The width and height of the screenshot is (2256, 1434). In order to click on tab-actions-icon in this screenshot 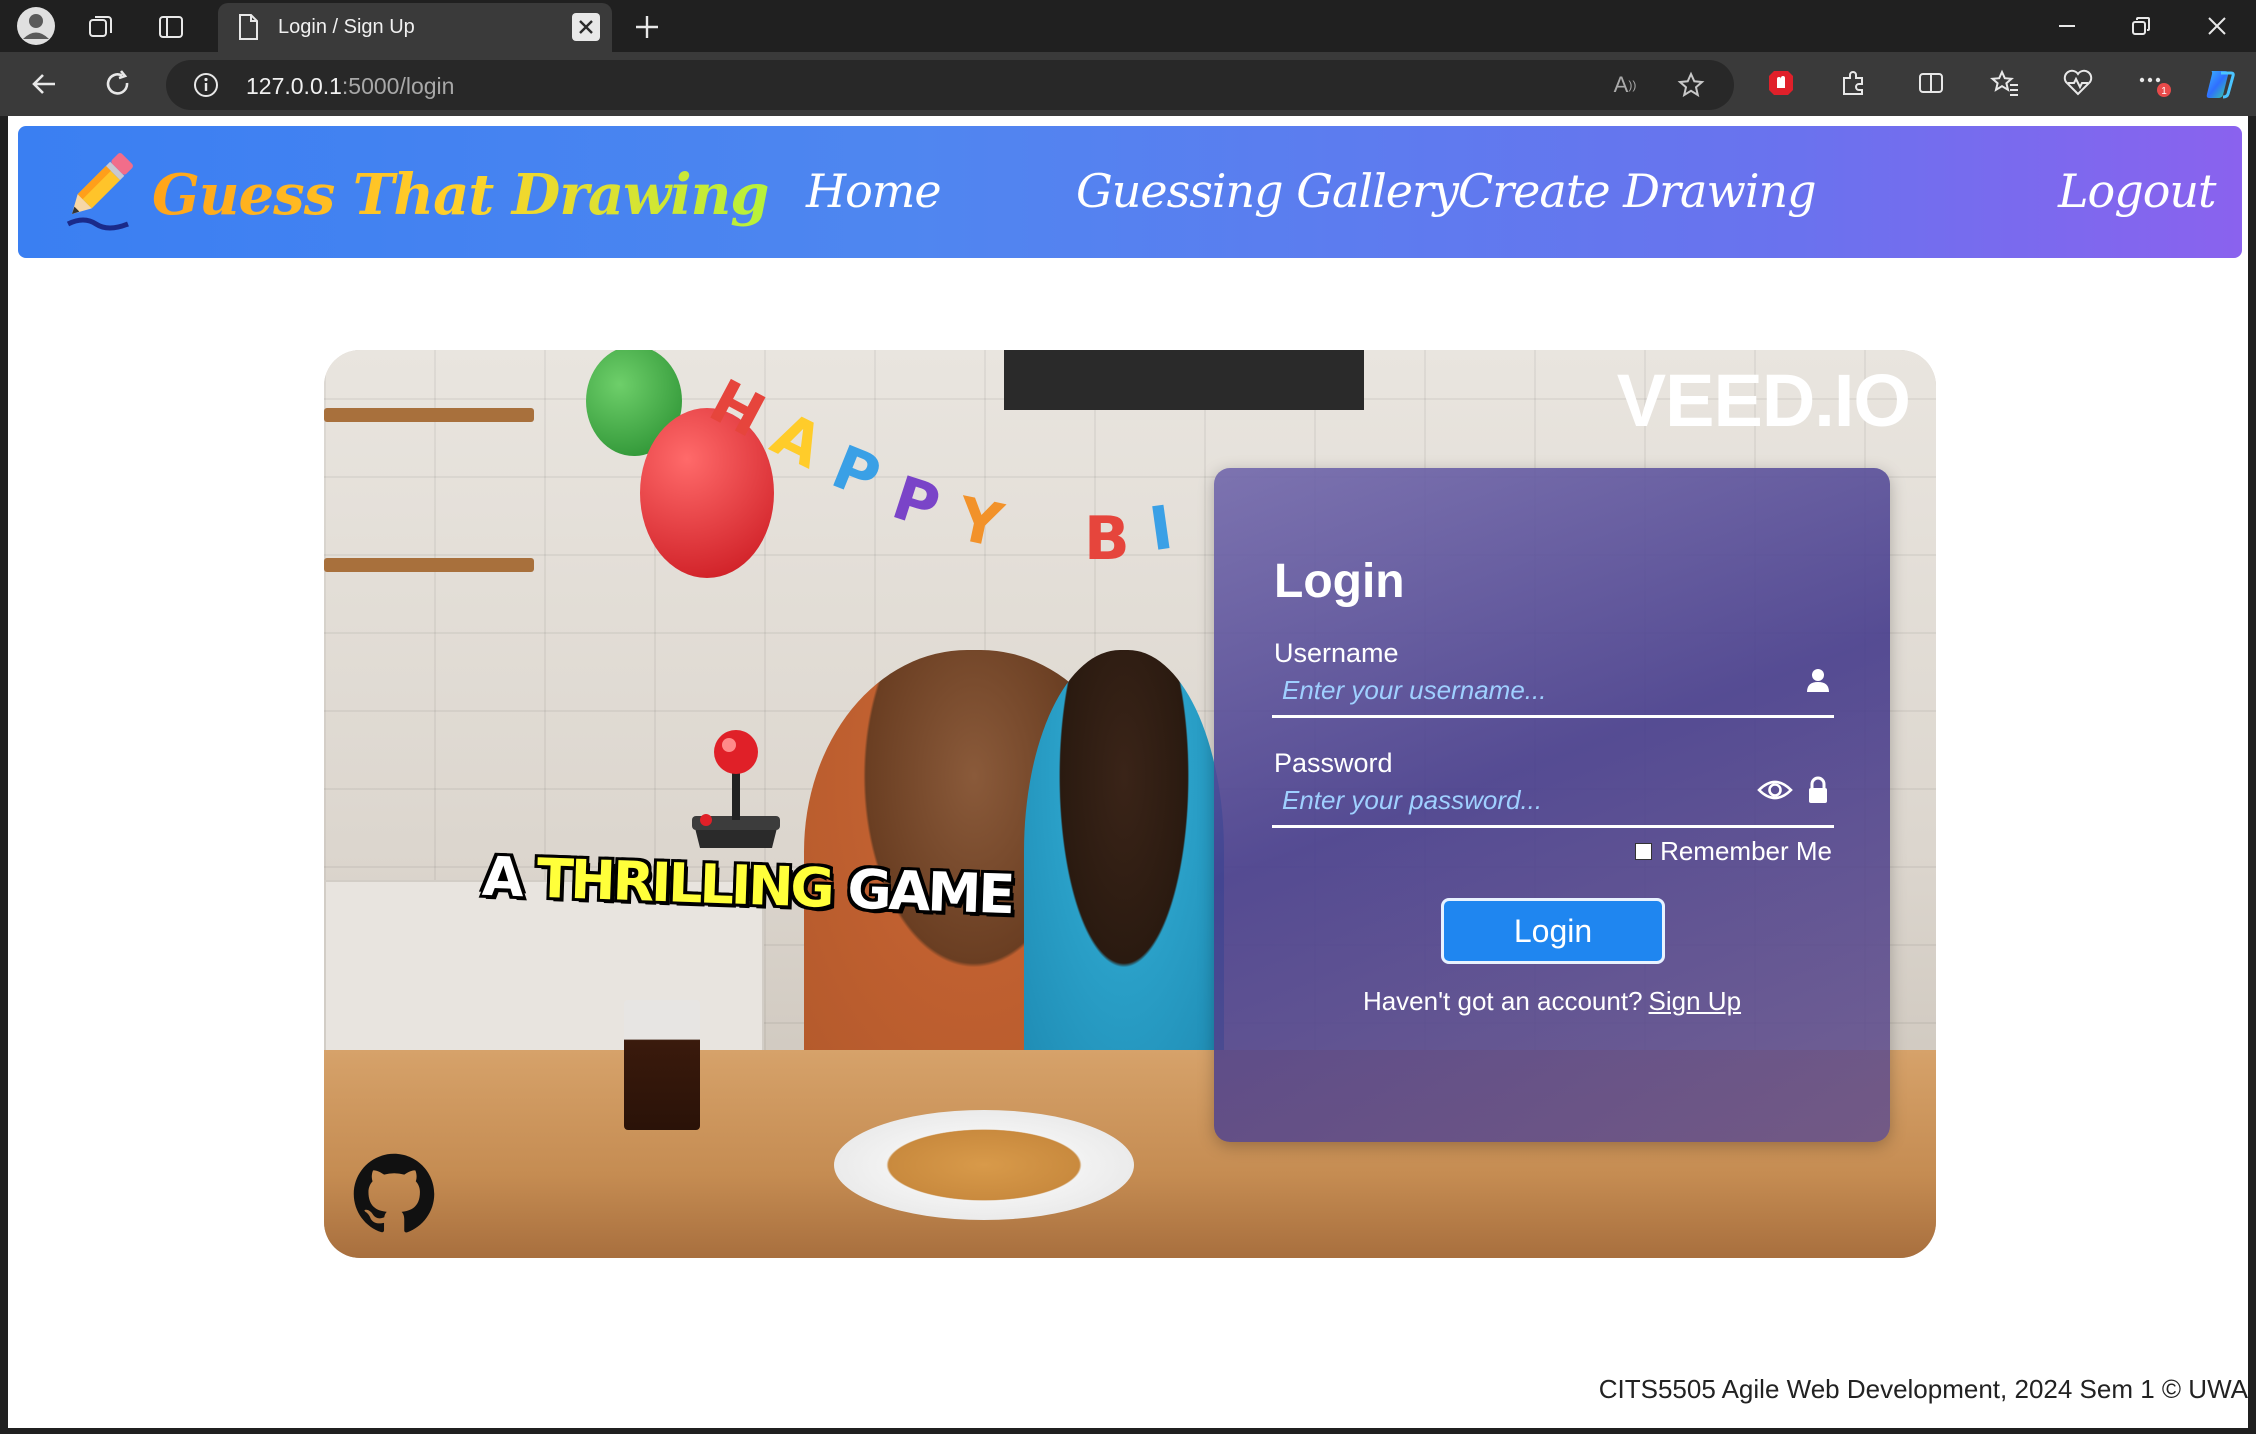, I will do `click(171, 27)`.